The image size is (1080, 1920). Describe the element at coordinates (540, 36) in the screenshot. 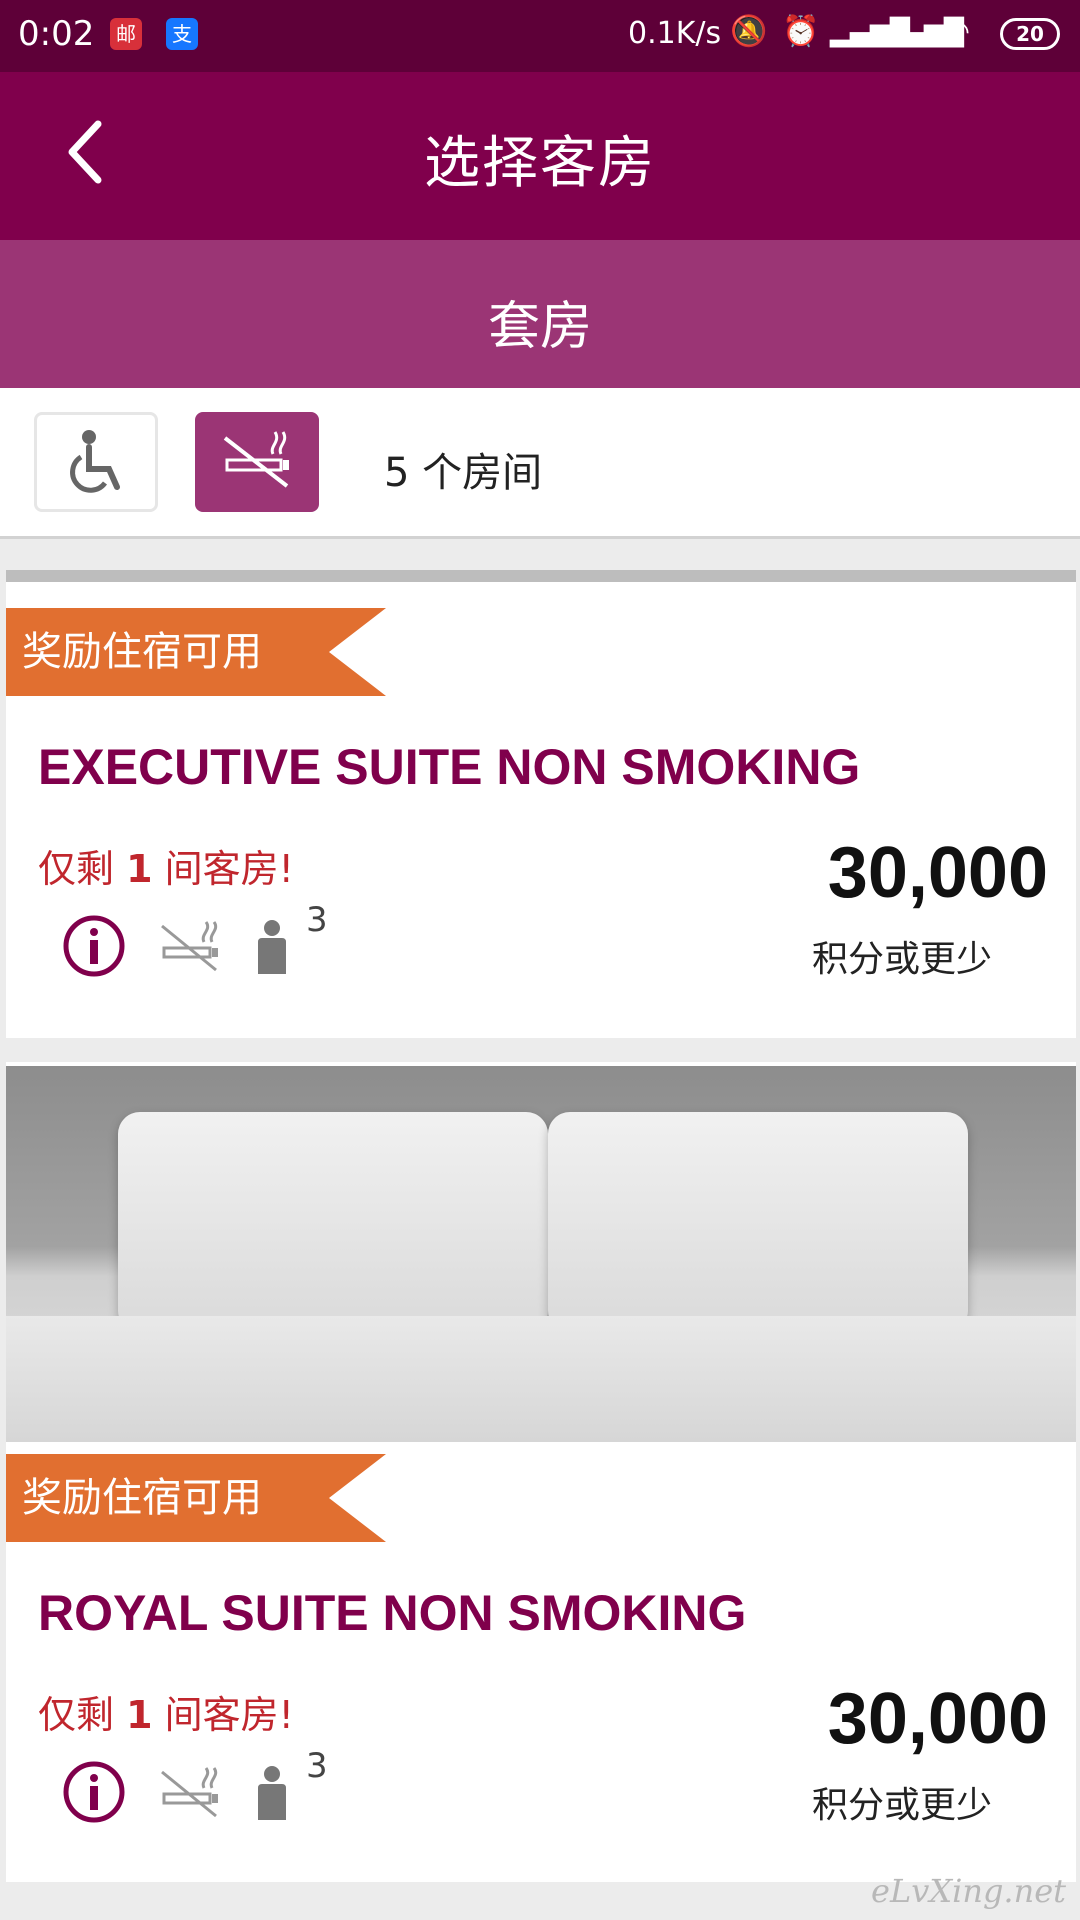

I see `status-bar: 0:02 邮 支 0.1K/s 🔕 ⏰ ▂▄▆█ ▂▄▆█ ◠ 20` at that location.